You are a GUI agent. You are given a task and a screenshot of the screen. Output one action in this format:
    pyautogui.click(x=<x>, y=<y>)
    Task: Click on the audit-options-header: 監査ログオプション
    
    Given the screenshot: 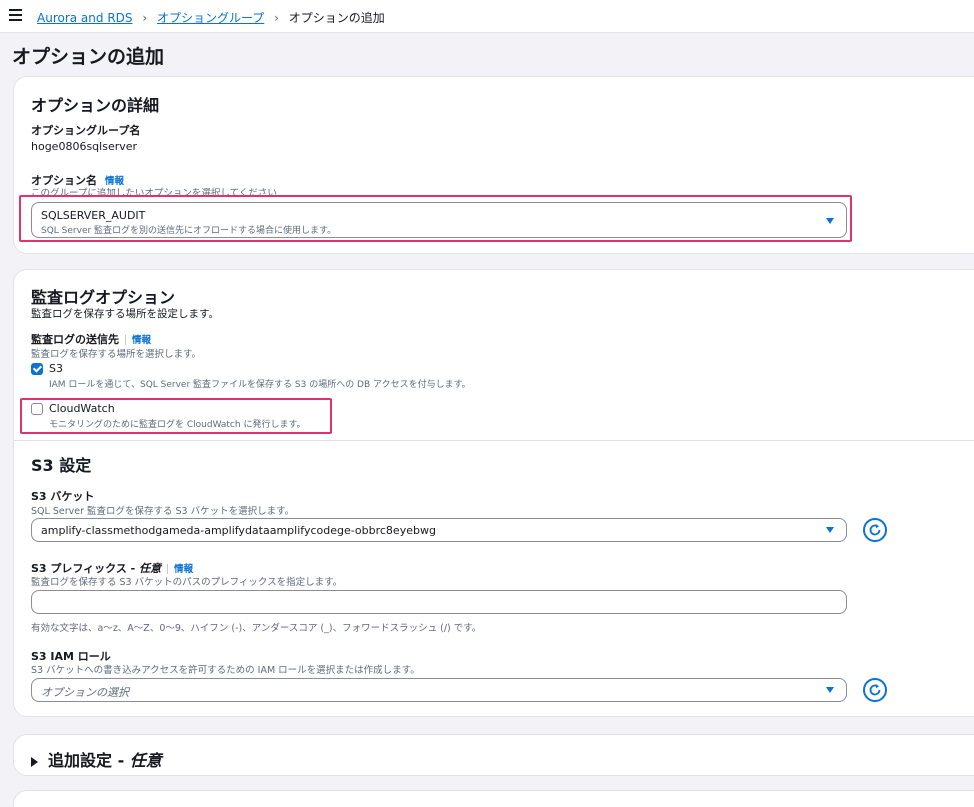 What is the action you would take?
    pyautogui.click(x=103, y=297)
    